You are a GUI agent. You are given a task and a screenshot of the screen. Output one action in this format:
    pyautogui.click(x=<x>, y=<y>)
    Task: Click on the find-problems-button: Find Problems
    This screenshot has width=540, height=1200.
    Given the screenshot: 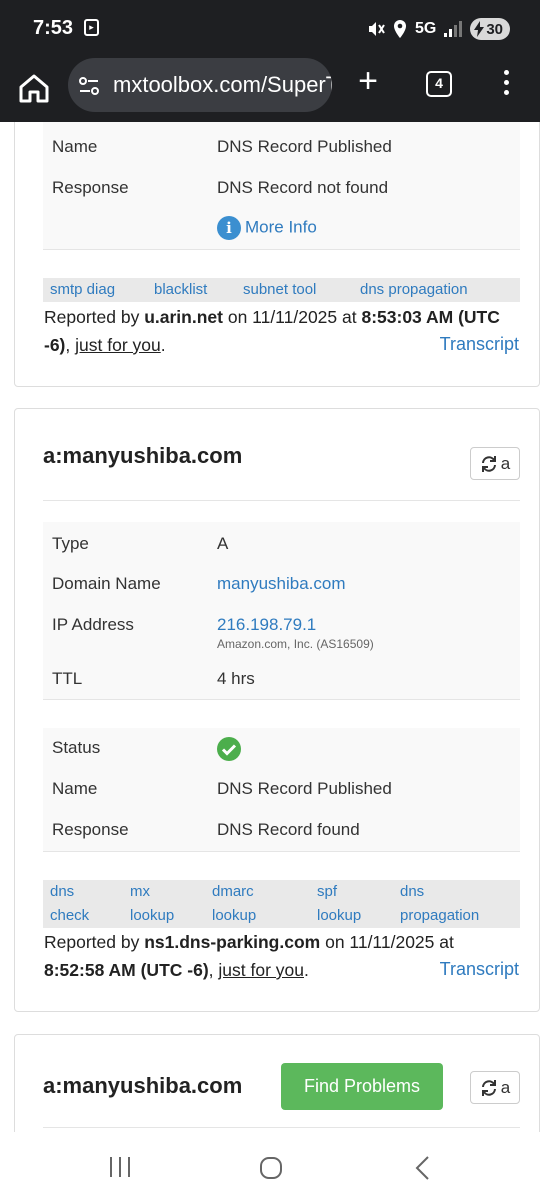 What is the action you would take?
    pyautogui.click(x=362, y=1086)
    